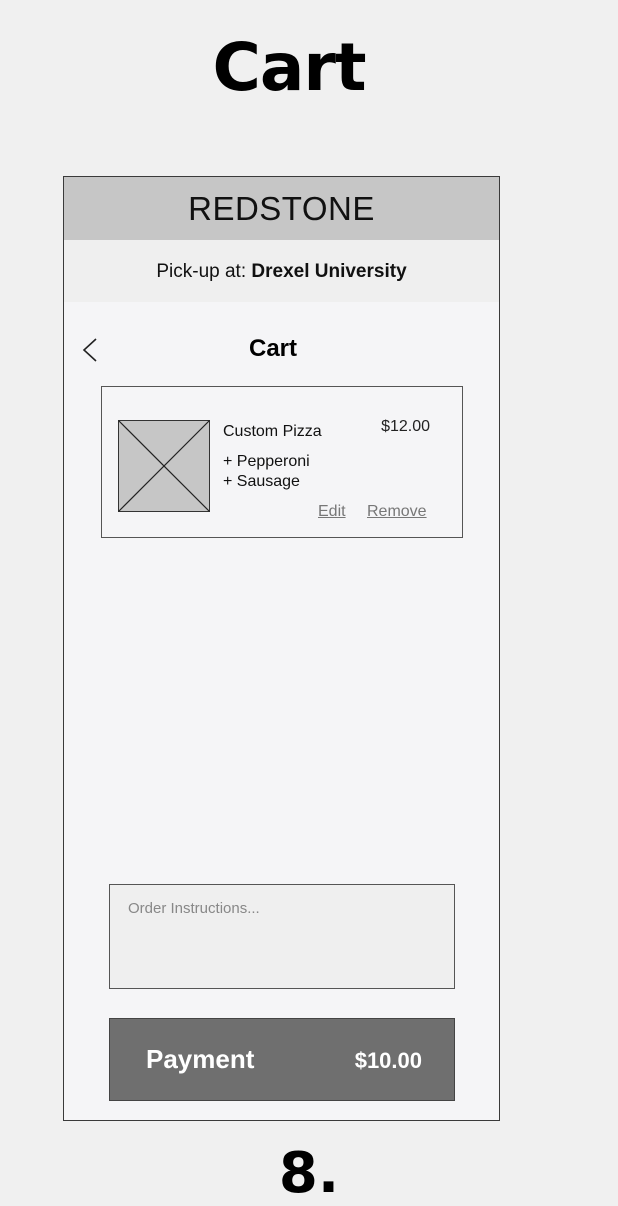 Image resolution: width=618 pixels, height=1206 pixels. What do you see at coordinates (405, 426) in the screenshot?
I see `item-price: $12.00` at bounding box center [405, 426].